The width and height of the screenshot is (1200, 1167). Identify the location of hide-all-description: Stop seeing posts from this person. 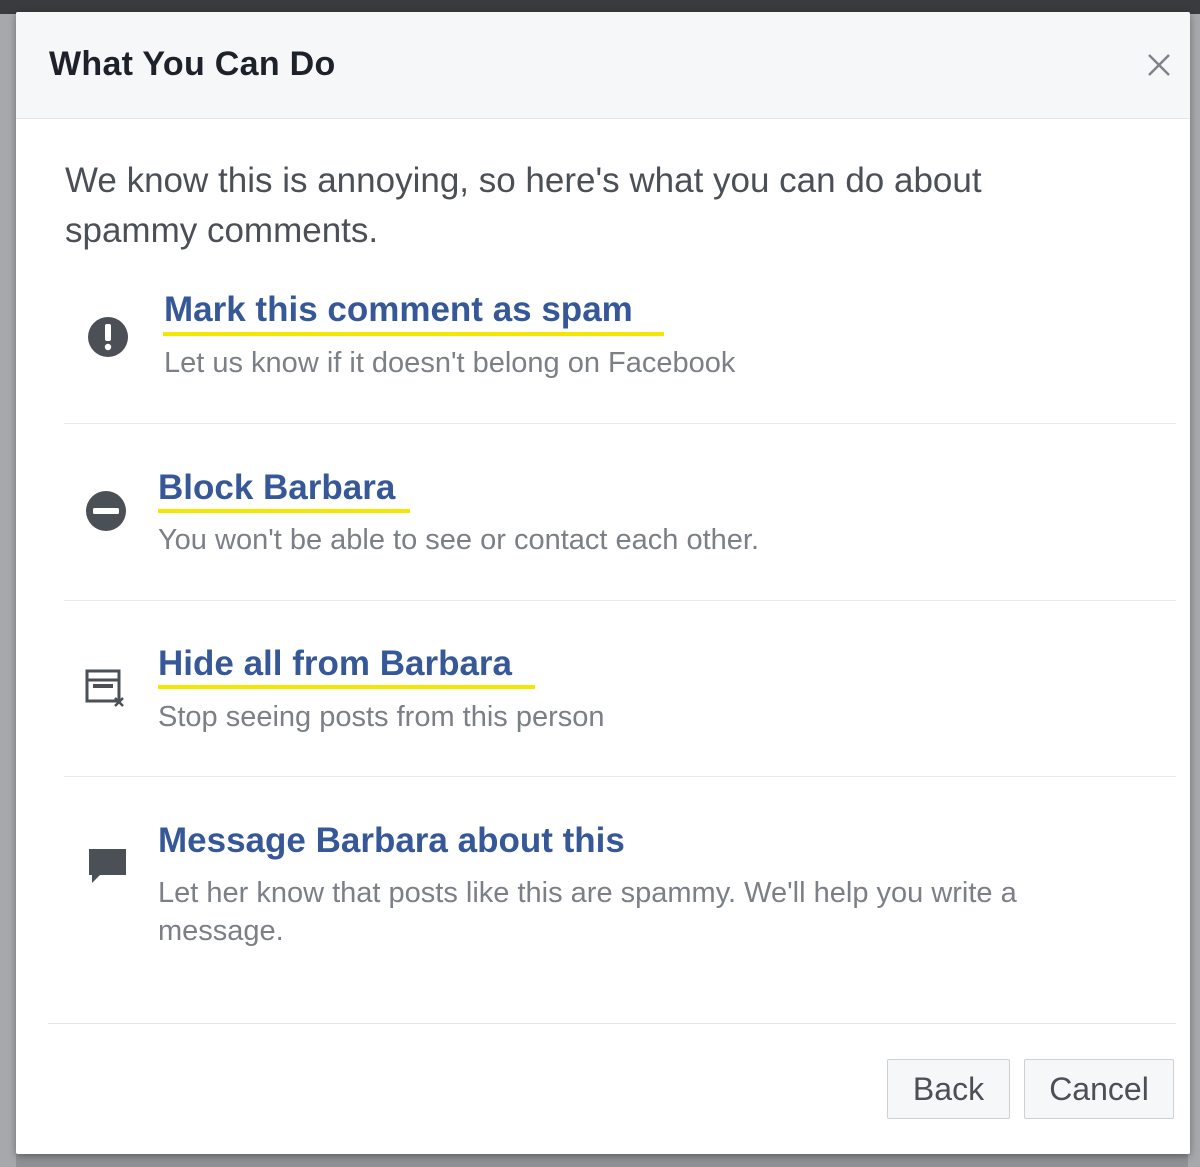
(381, 717).